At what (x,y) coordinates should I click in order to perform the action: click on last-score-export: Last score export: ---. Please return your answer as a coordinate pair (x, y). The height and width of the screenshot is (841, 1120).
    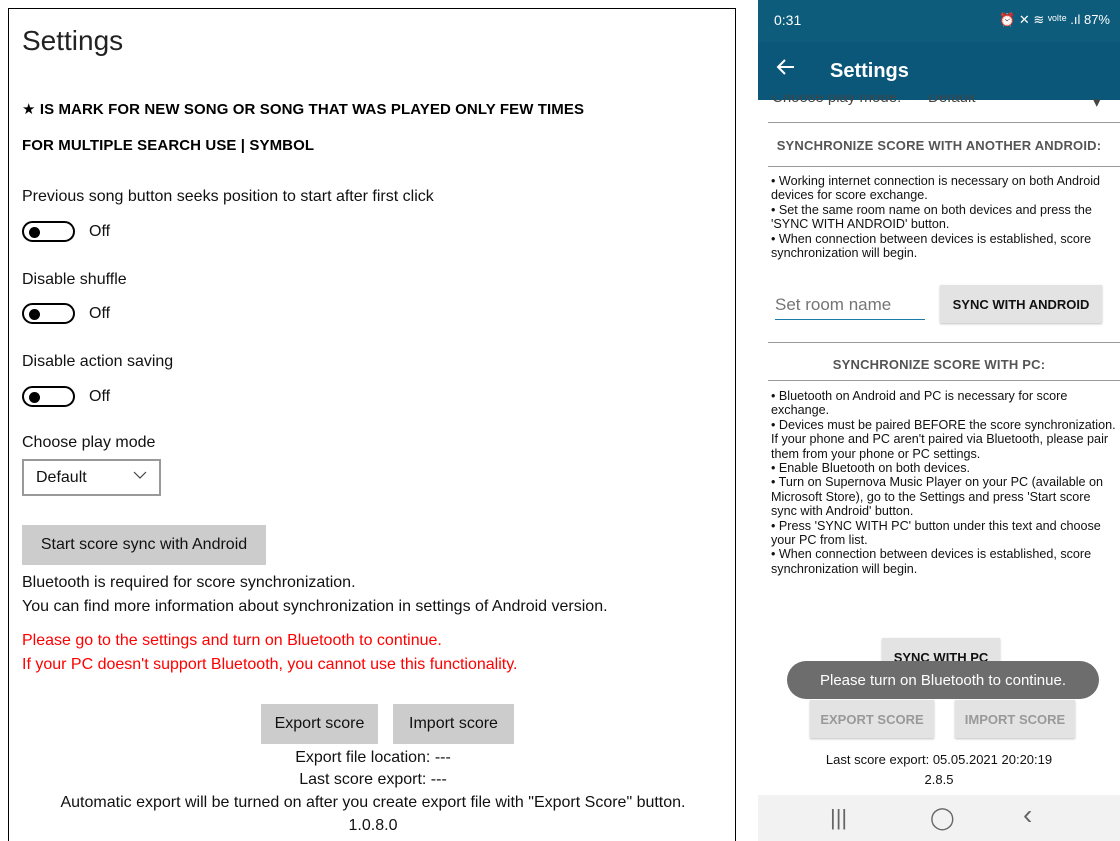
    Looking at the image, I should click on (373, 779).